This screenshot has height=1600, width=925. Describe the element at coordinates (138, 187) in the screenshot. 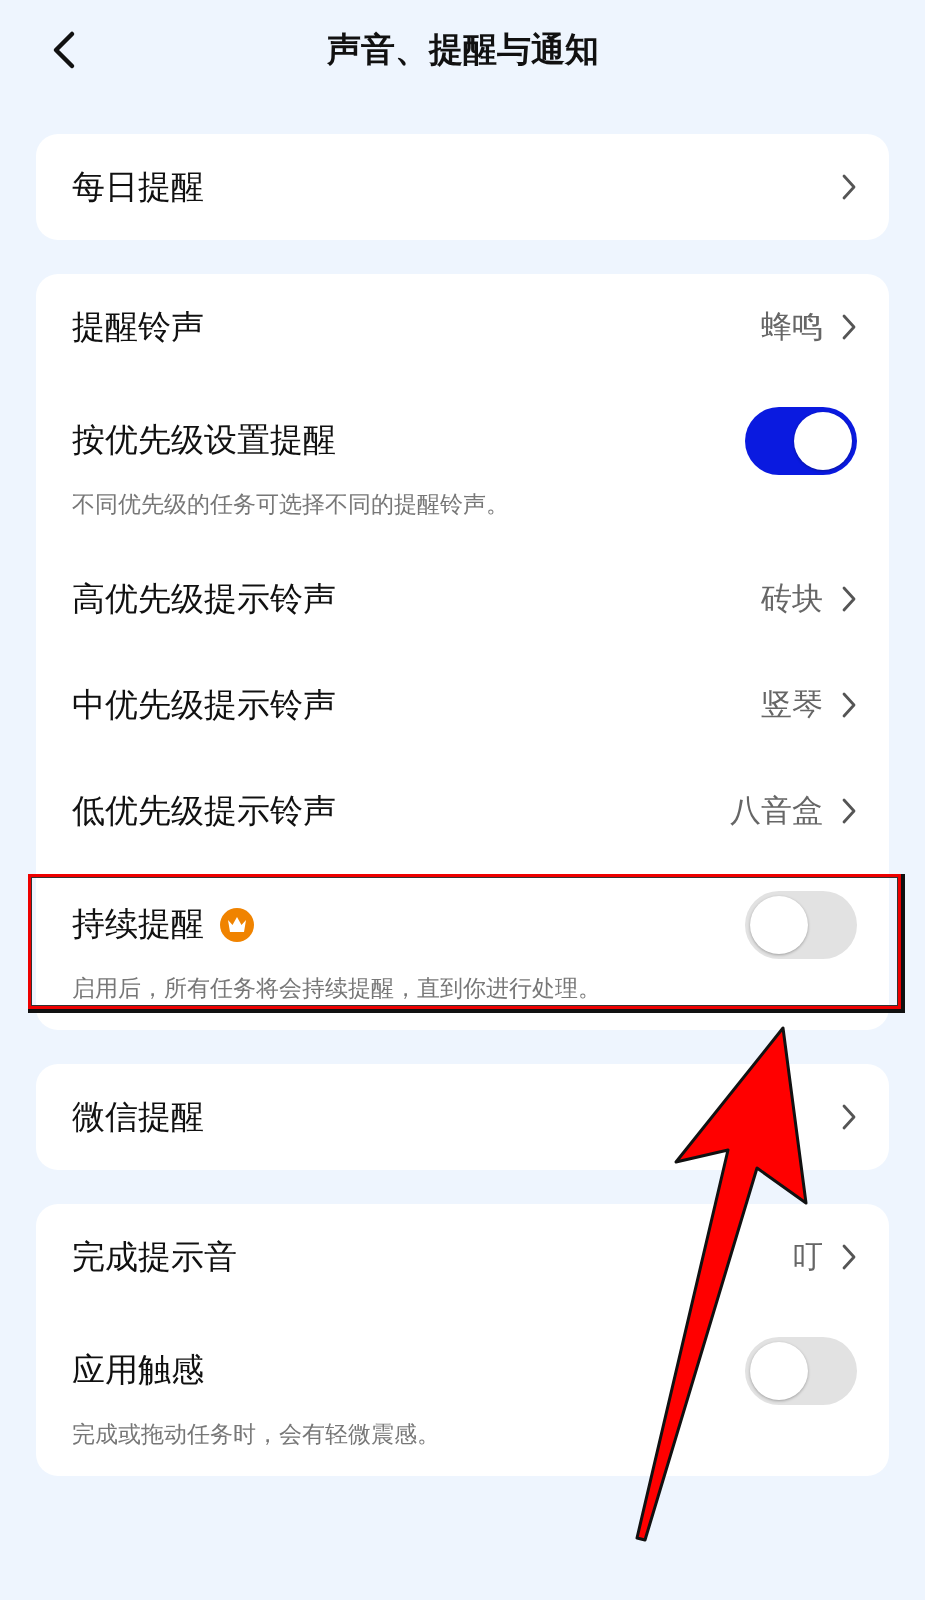

I see `setting-label: 每日提醒` at that location.